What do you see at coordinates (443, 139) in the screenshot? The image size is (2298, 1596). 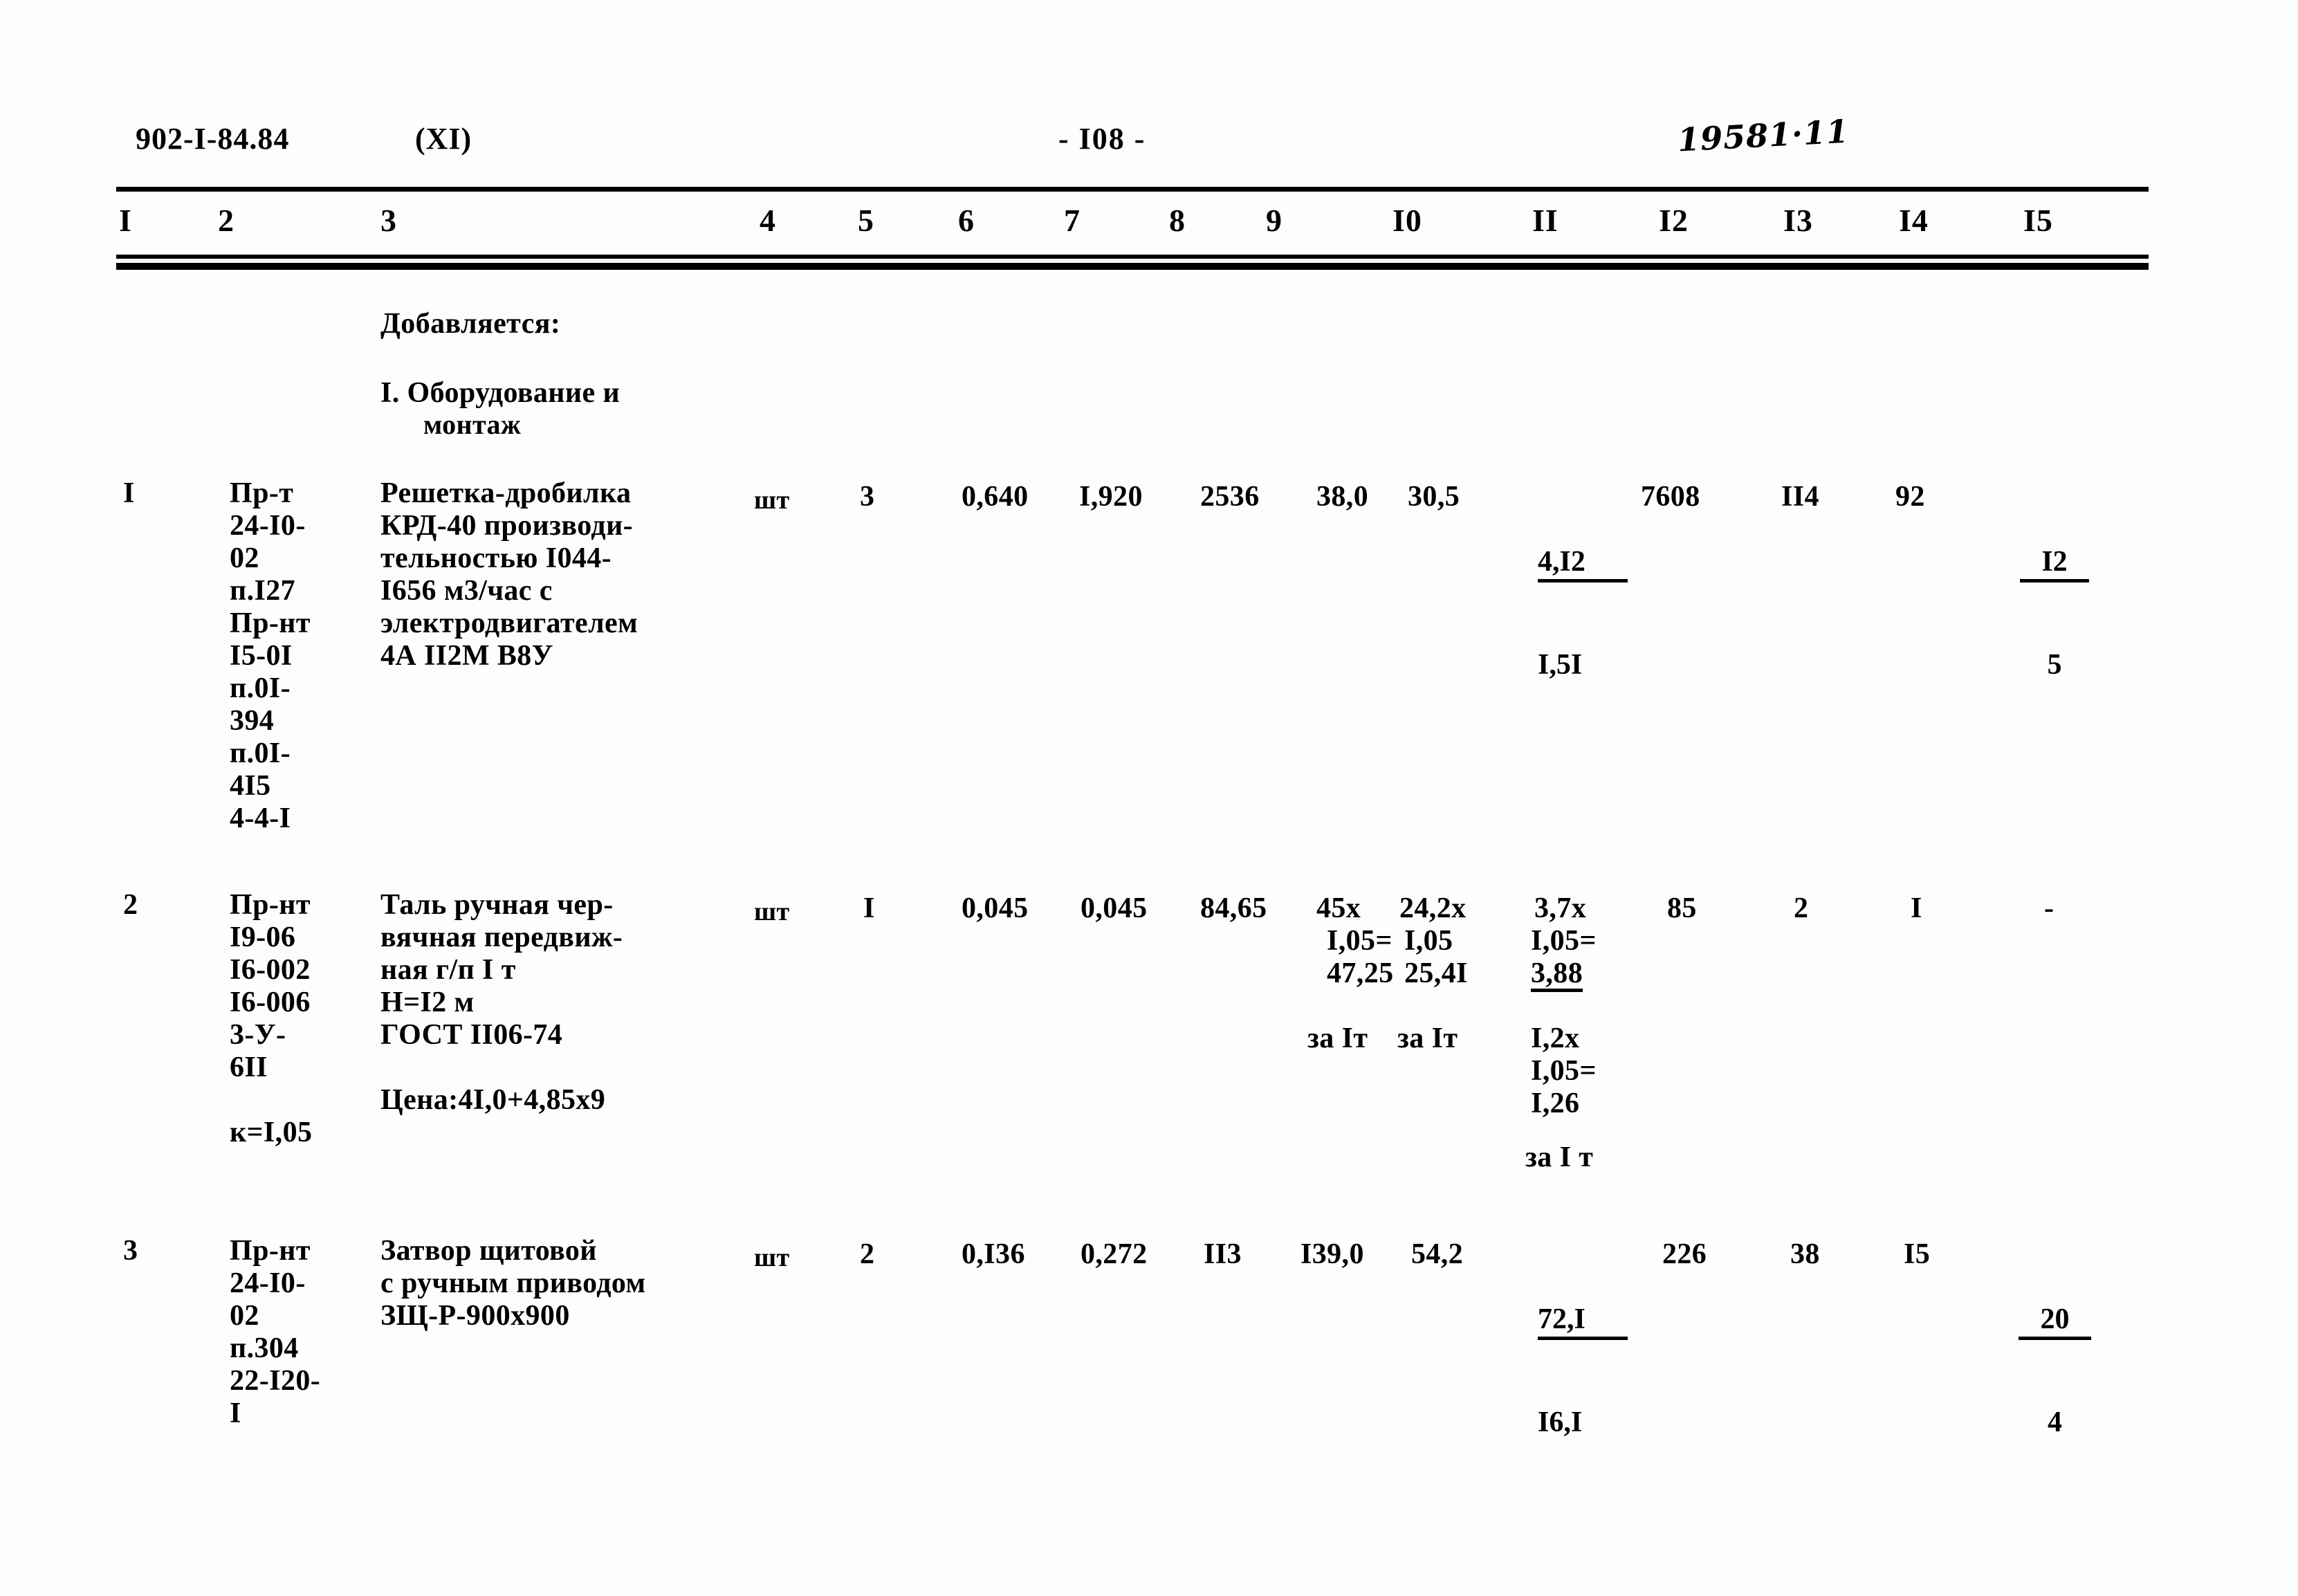 I see `volume-number: (XI)` at bounding box center [443, 139].